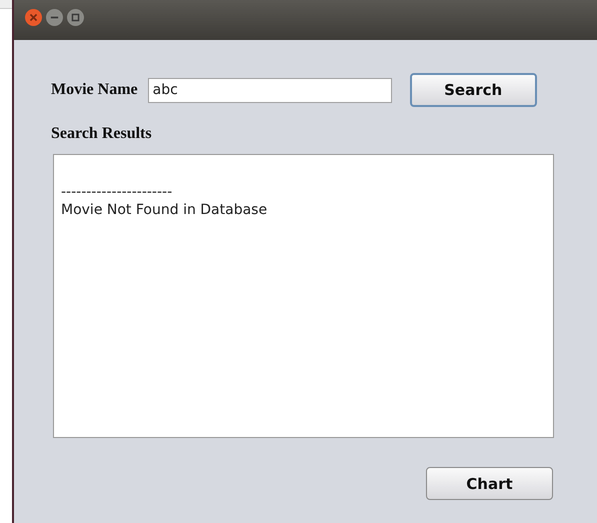  Describe the element at coordinates (117, 192) in the screenshot. I see `result-text: ----------------------` at that location.